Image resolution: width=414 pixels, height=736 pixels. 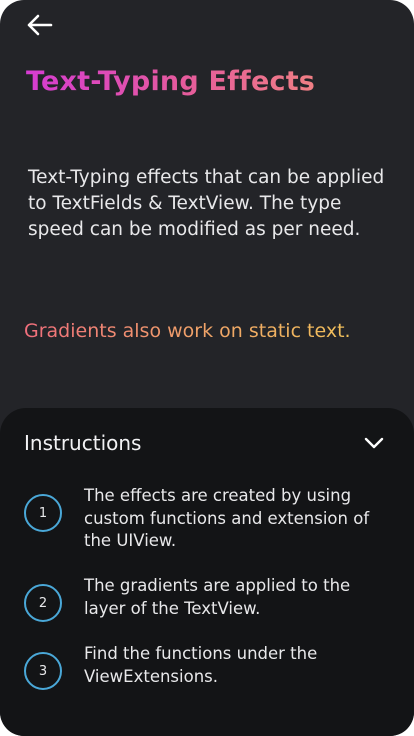 What do you see at coordinates (43, 603) in the screenshot?
I see `step-number-badge: 2` at bounding box center [43, 603].